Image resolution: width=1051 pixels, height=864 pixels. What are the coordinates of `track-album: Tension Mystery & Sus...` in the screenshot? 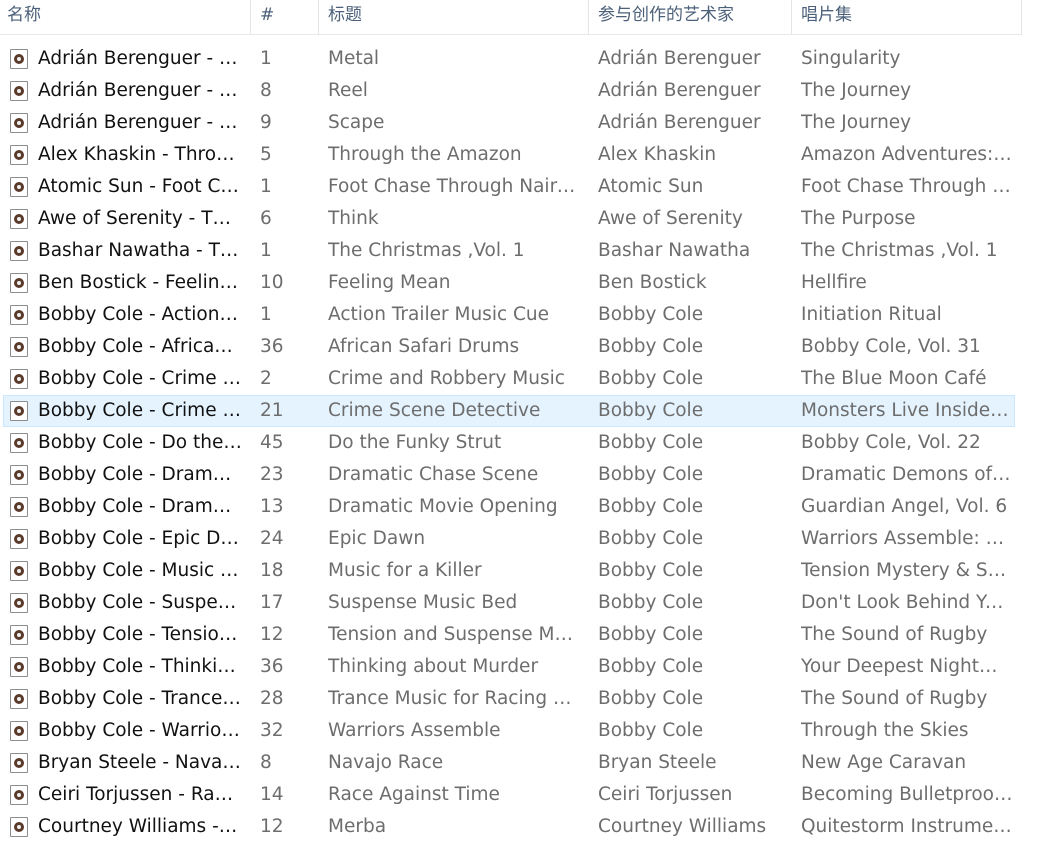 It's located at (907, 570).